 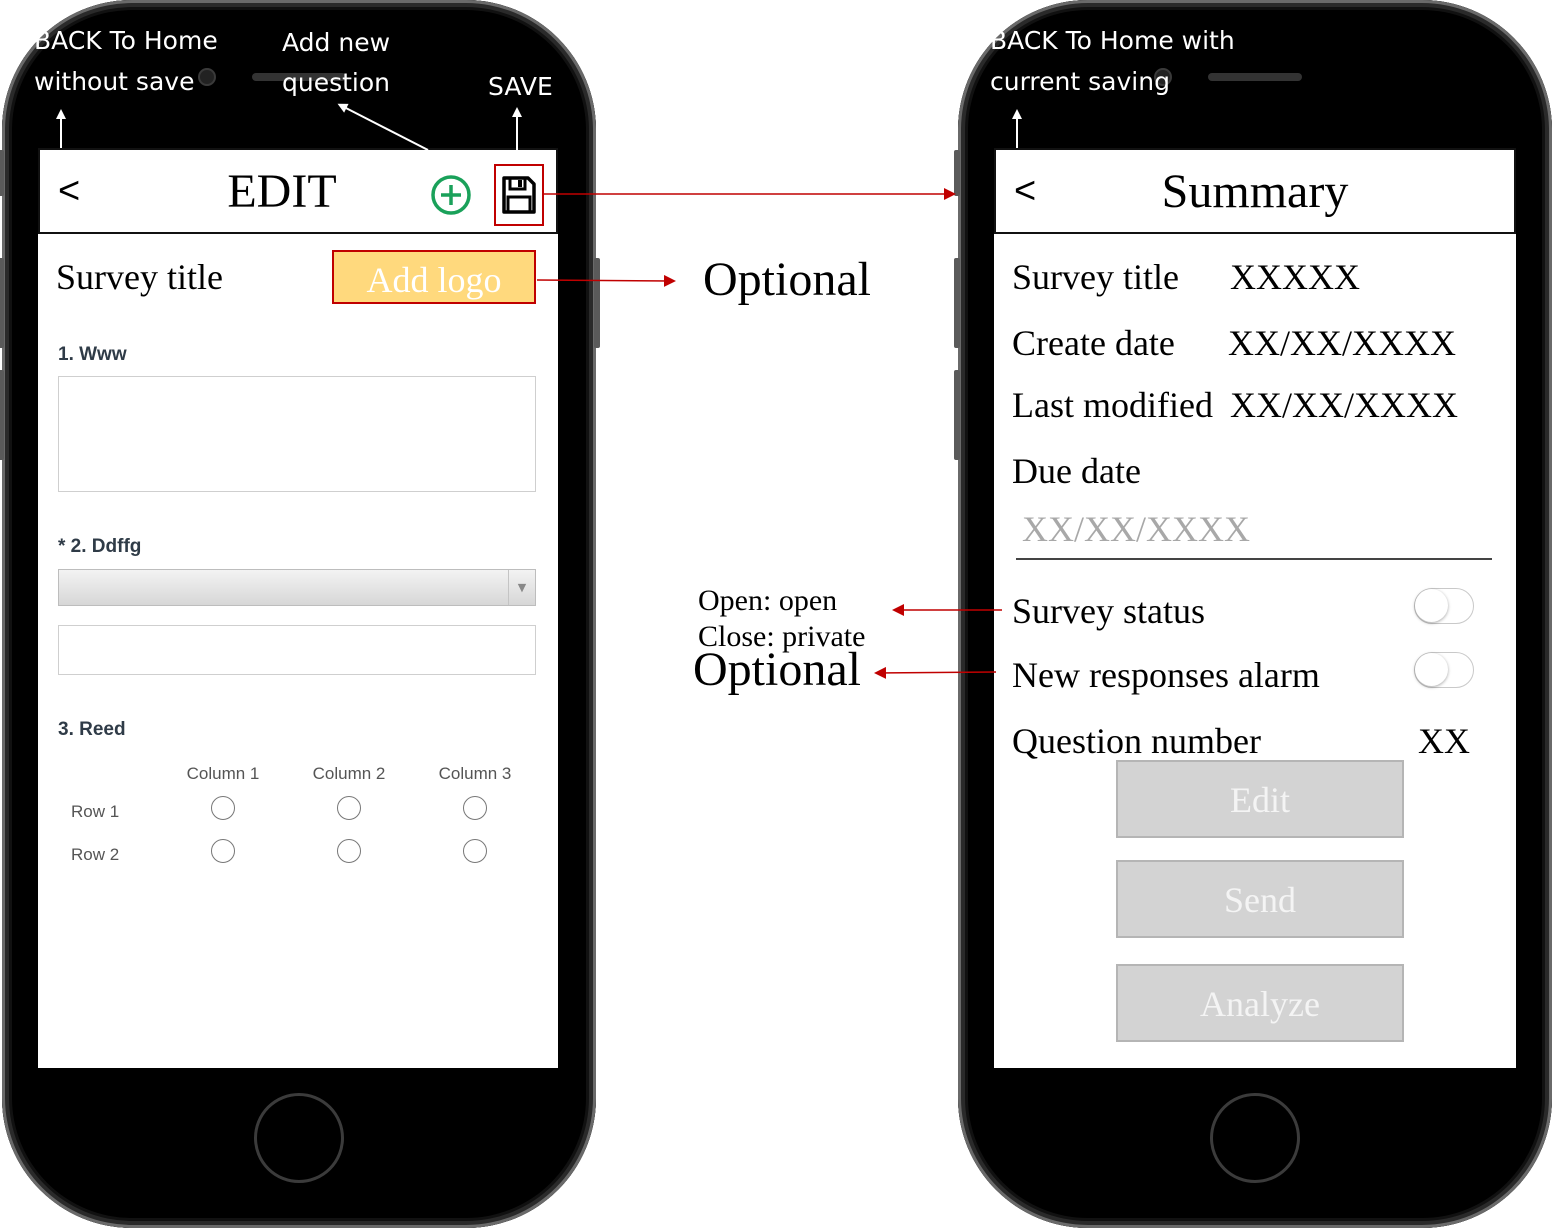 What do you see at coordinates (383, 127) in the screenshot?
I see `arrow-add-question` at bounding box center [383, 127].